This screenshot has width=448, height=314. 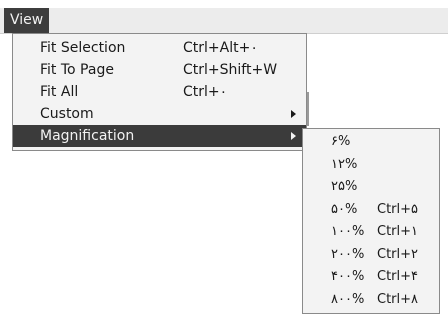 I want to click on zoom-shortcut: Ctrl+۴, so click(x=398, y=276).